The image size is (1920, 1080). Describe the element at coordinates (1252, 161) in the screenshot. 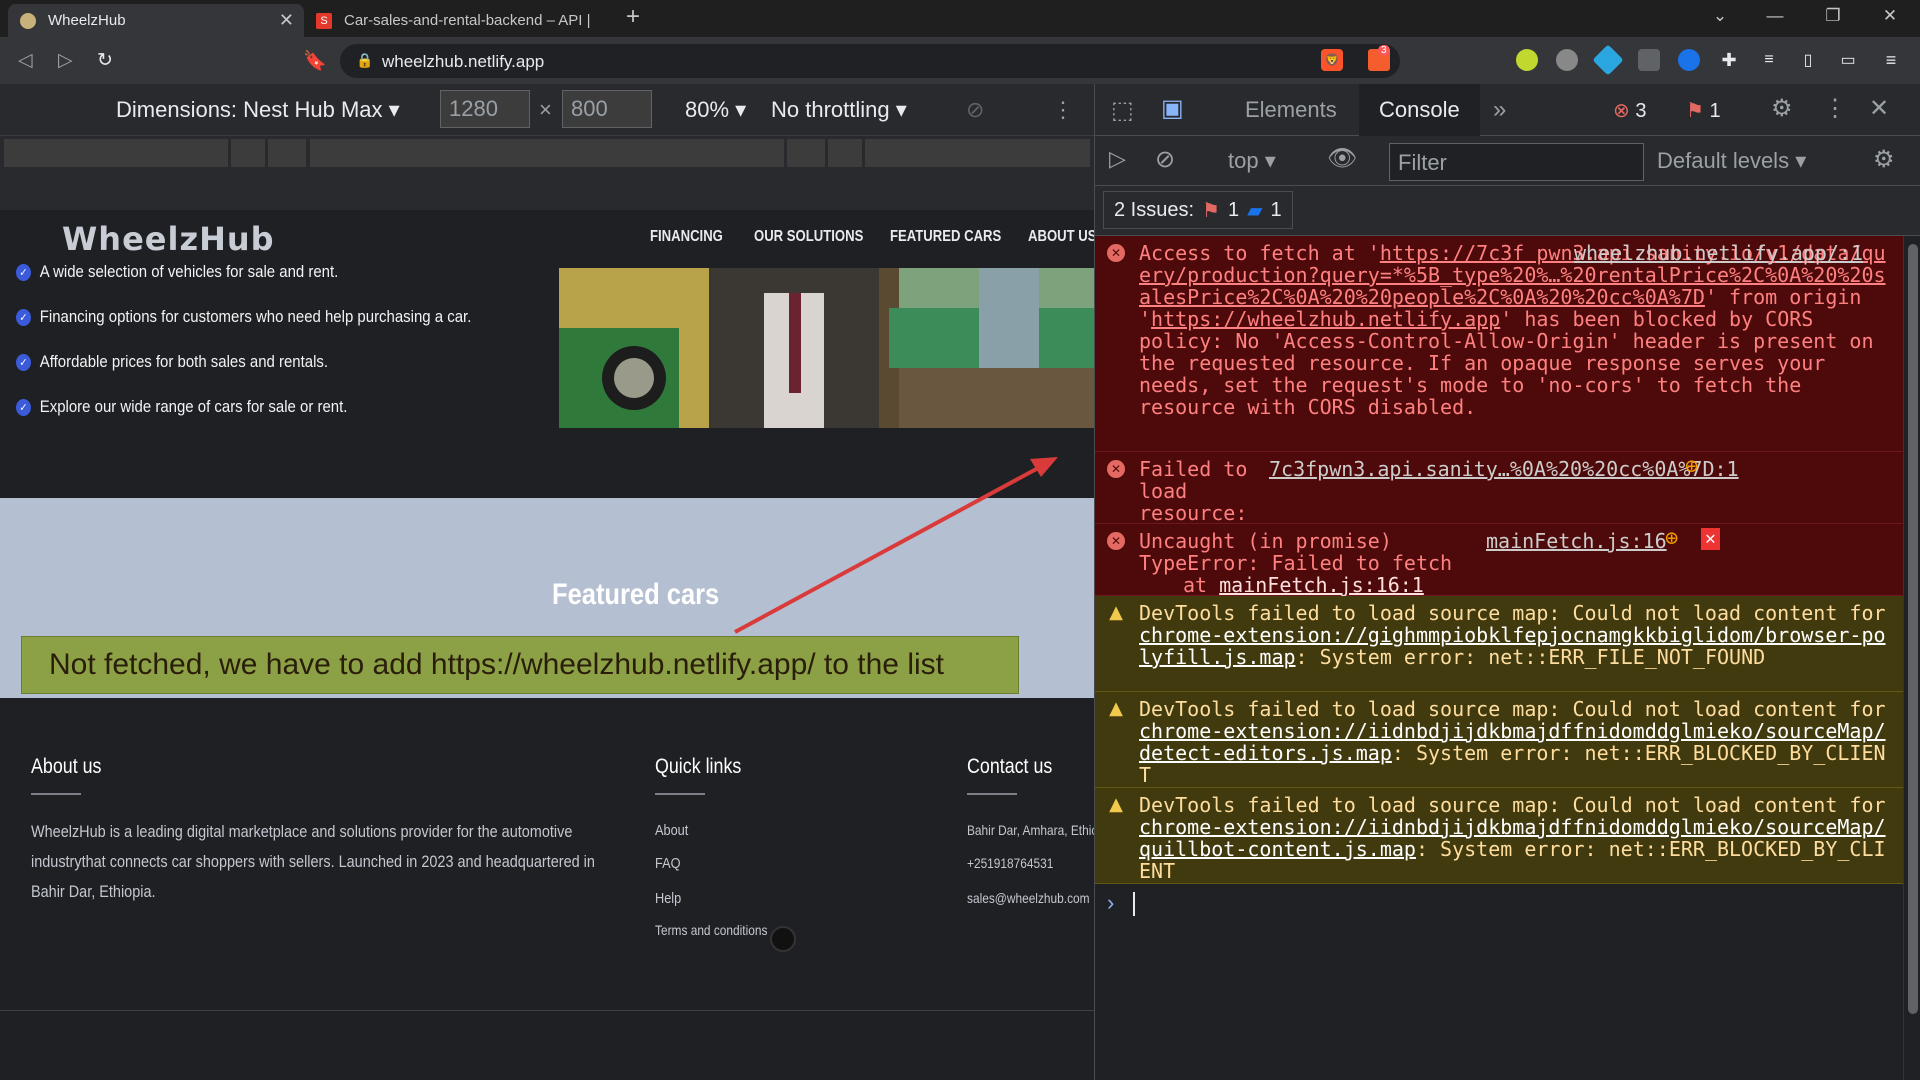

I see `context-select: top ▾` at that location.